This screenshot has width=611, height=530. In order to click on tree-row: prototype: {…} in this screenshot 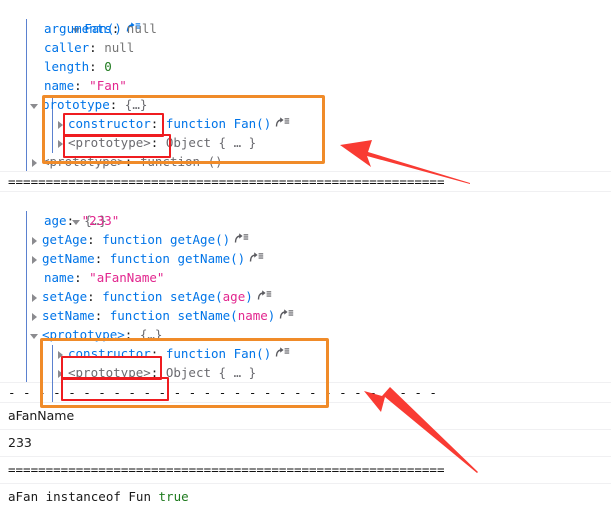, I will do `click(305, 104)`.